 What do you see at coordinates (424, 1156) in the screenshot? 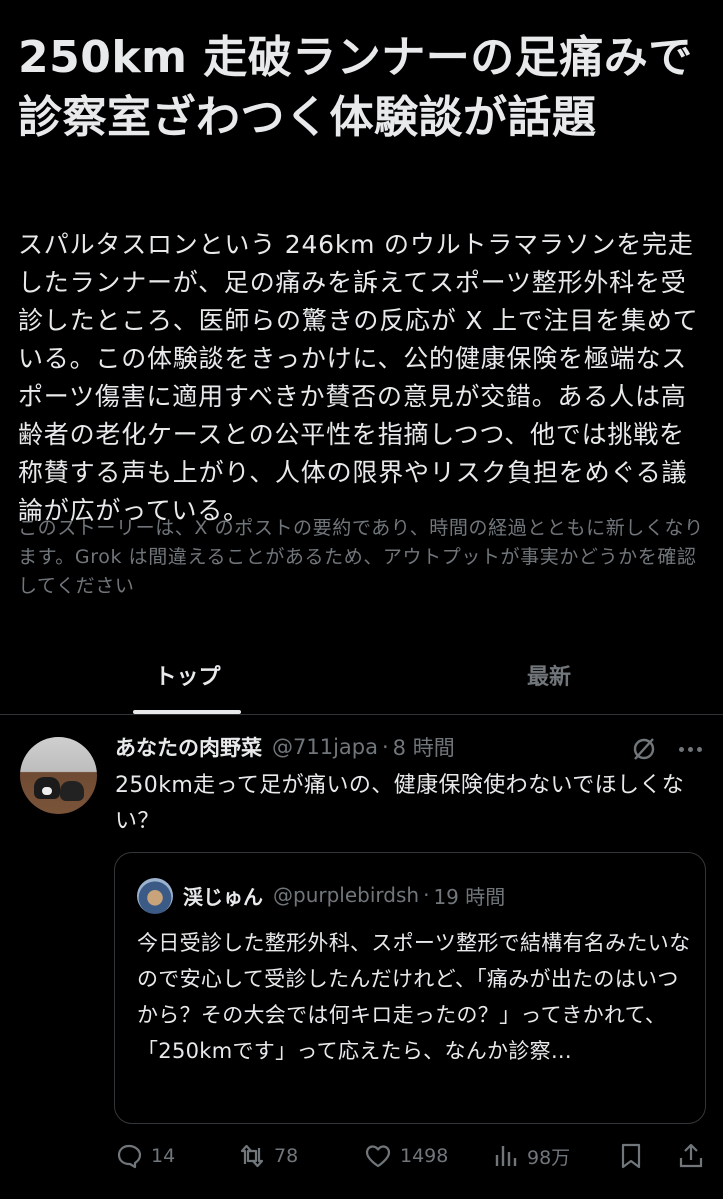
I see `like-count: 1498` at bounding box center [424, 1156].